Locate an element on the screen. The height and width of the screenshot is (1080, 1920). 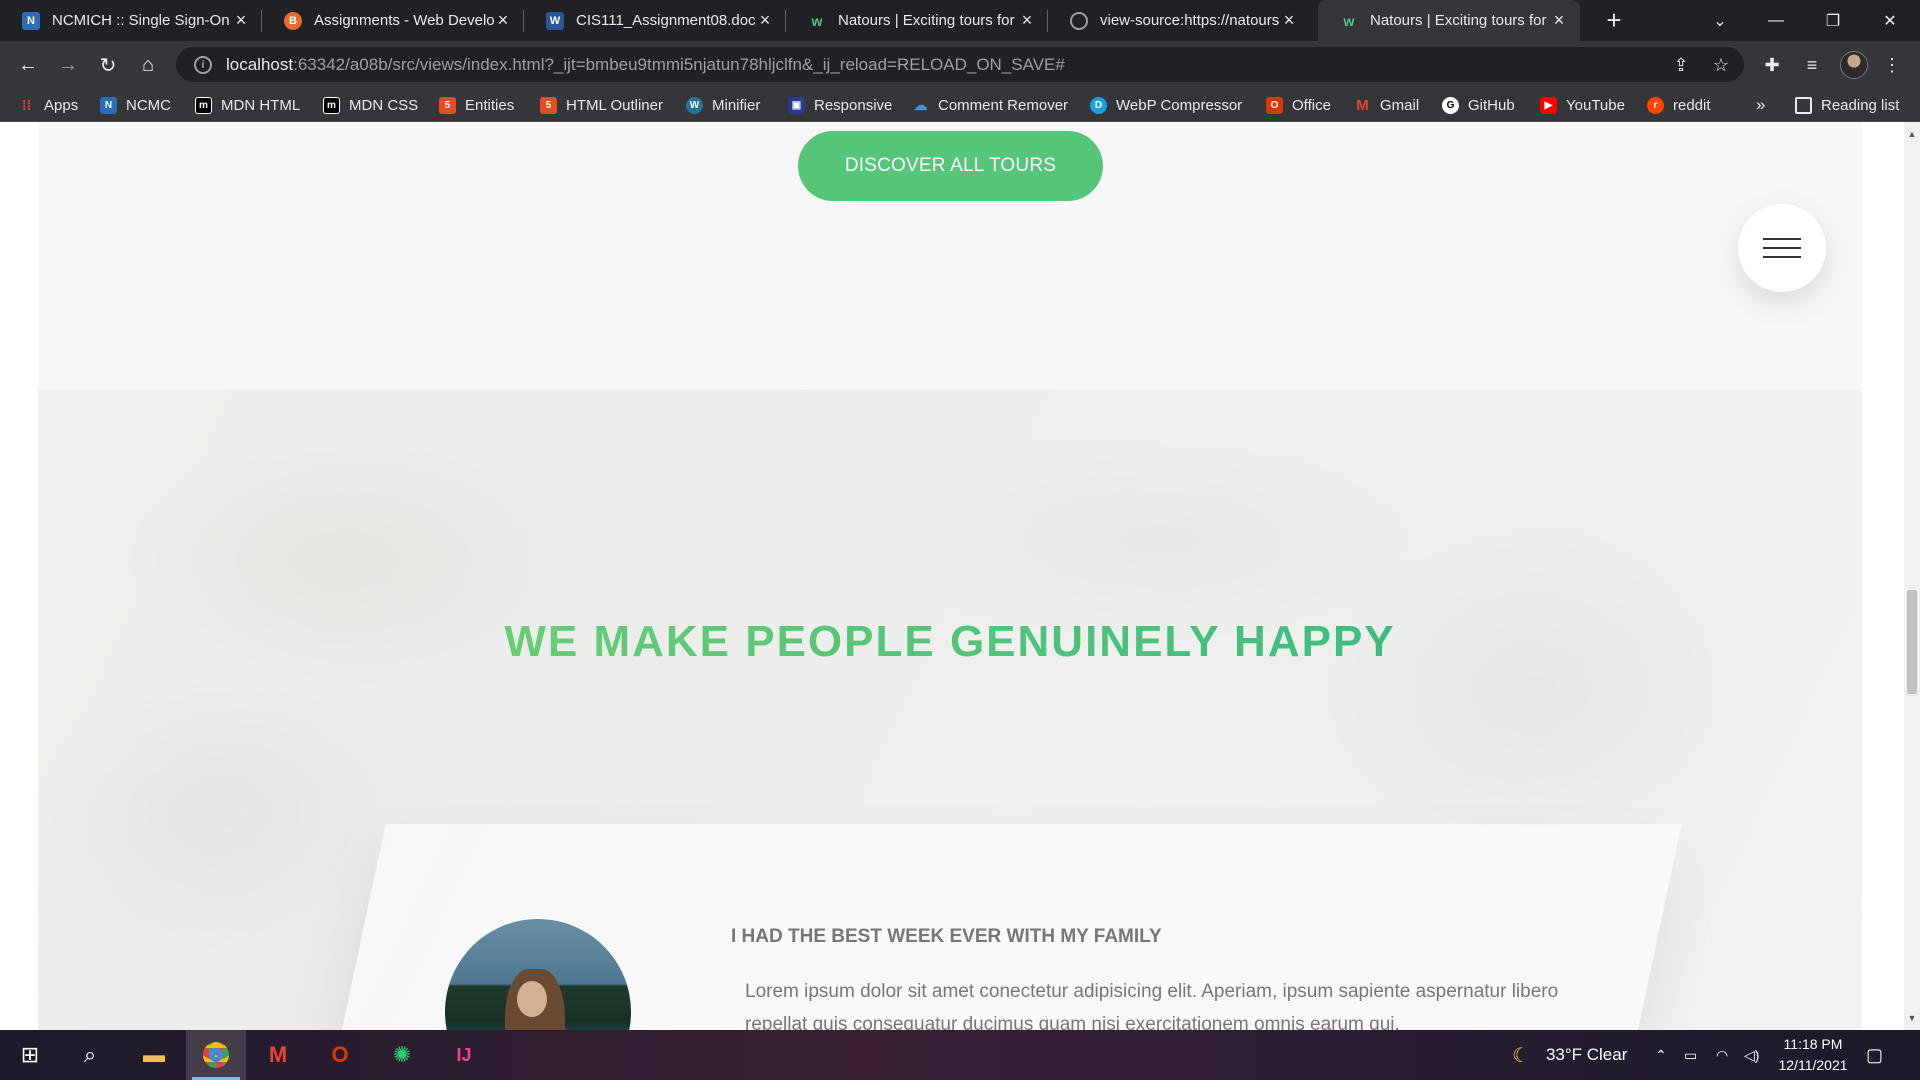
back-arrow-icon: ← is located at coordinates (28, 65).